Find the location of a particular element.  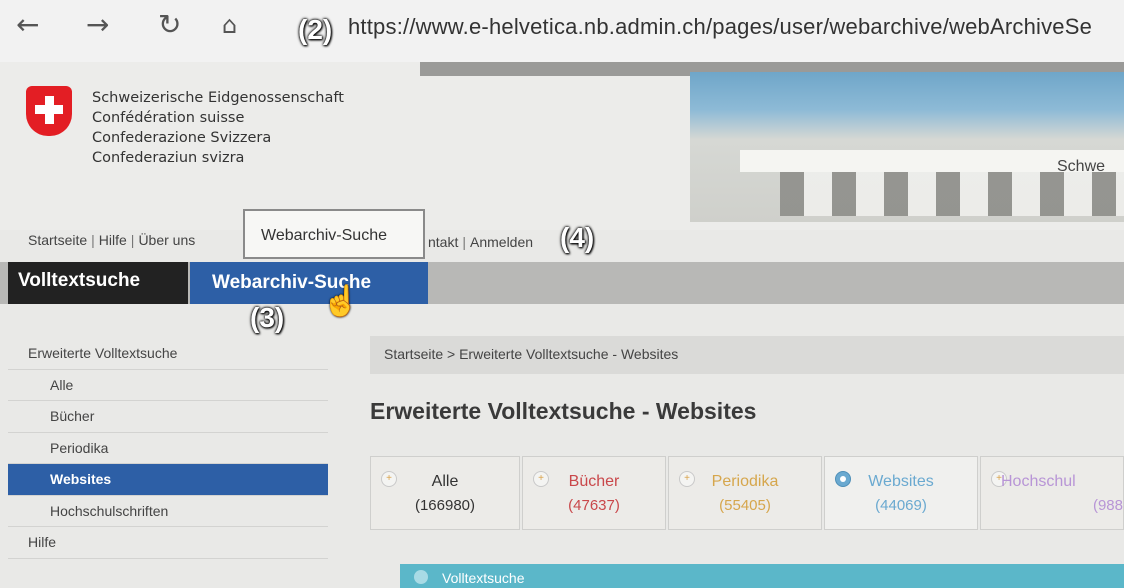

back-arrow-icon: ← is located at coordinates (27, 25).